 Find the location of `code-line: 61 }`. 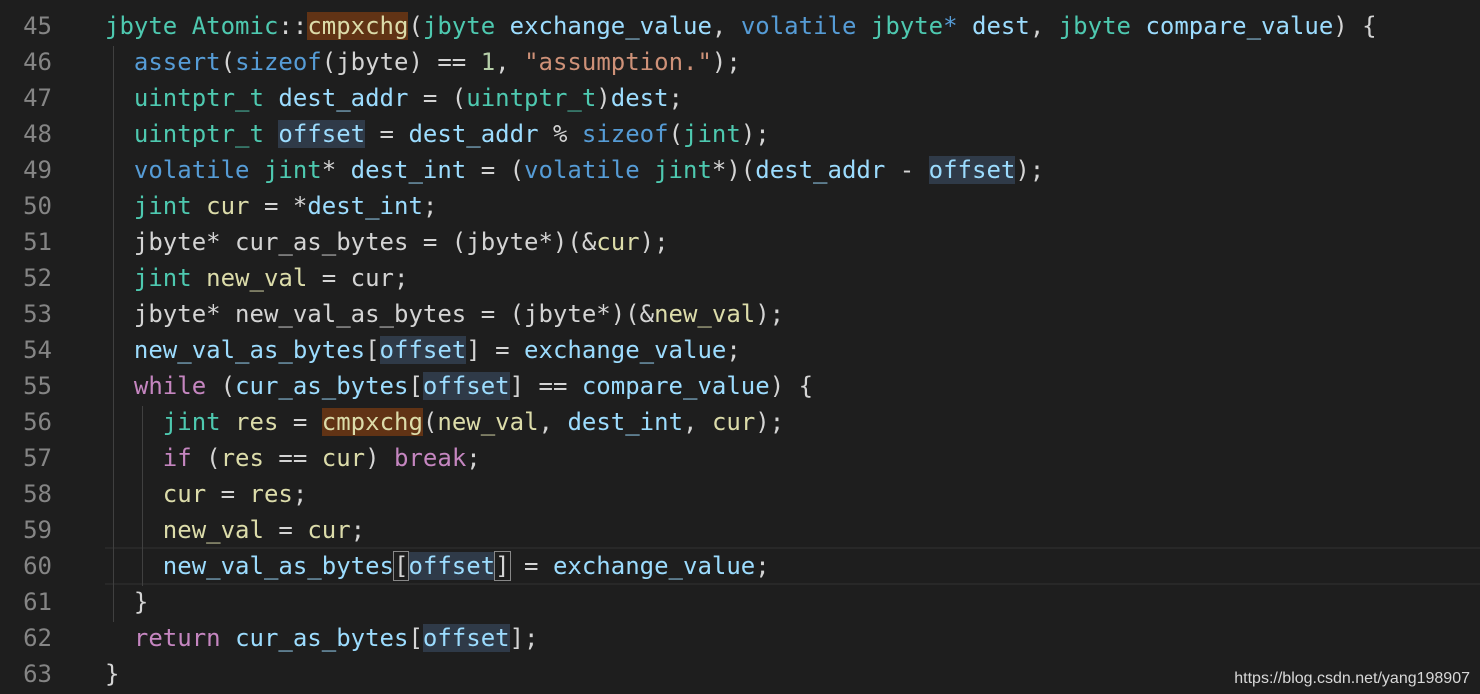

code-line: 61 } is located at coordinates (740, 602).